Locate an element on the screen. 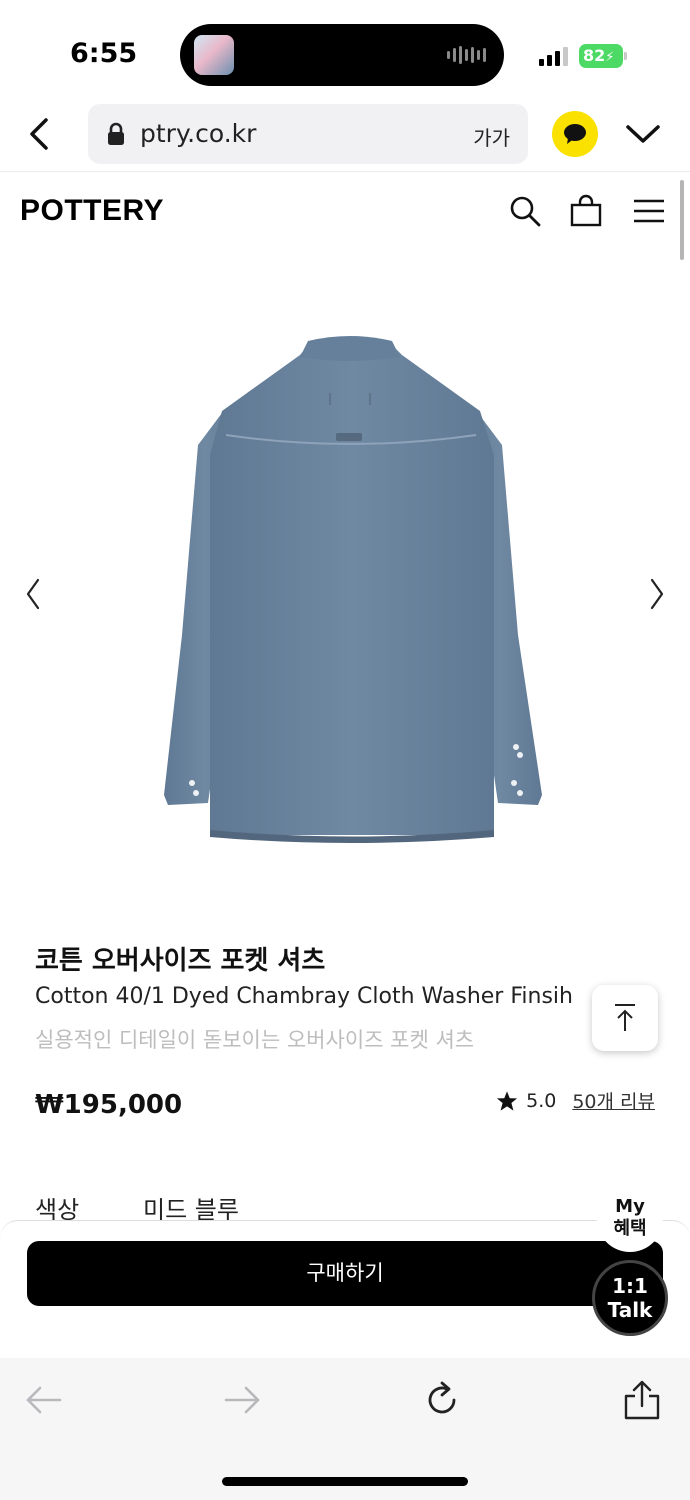  menu-icon is located at coordinates (649, 211).